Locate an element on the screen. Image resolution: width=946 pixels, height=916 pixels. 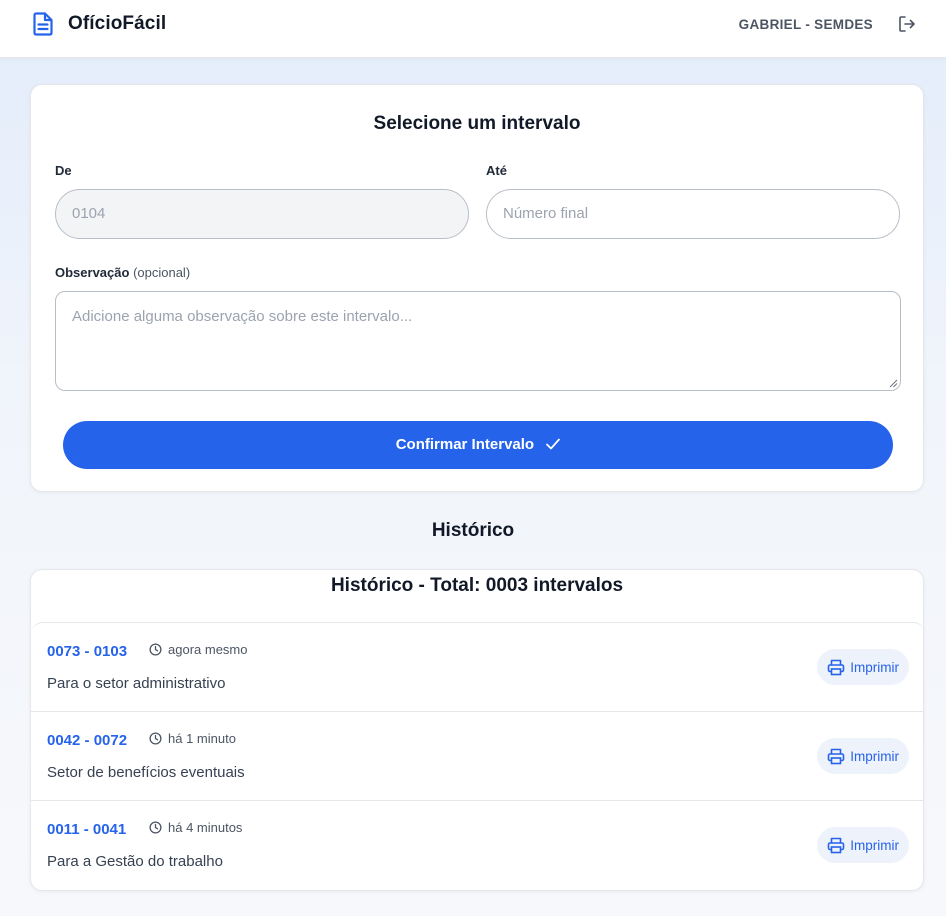
interval-range: 0042 - 0072 is located at coordinates (87, 740).